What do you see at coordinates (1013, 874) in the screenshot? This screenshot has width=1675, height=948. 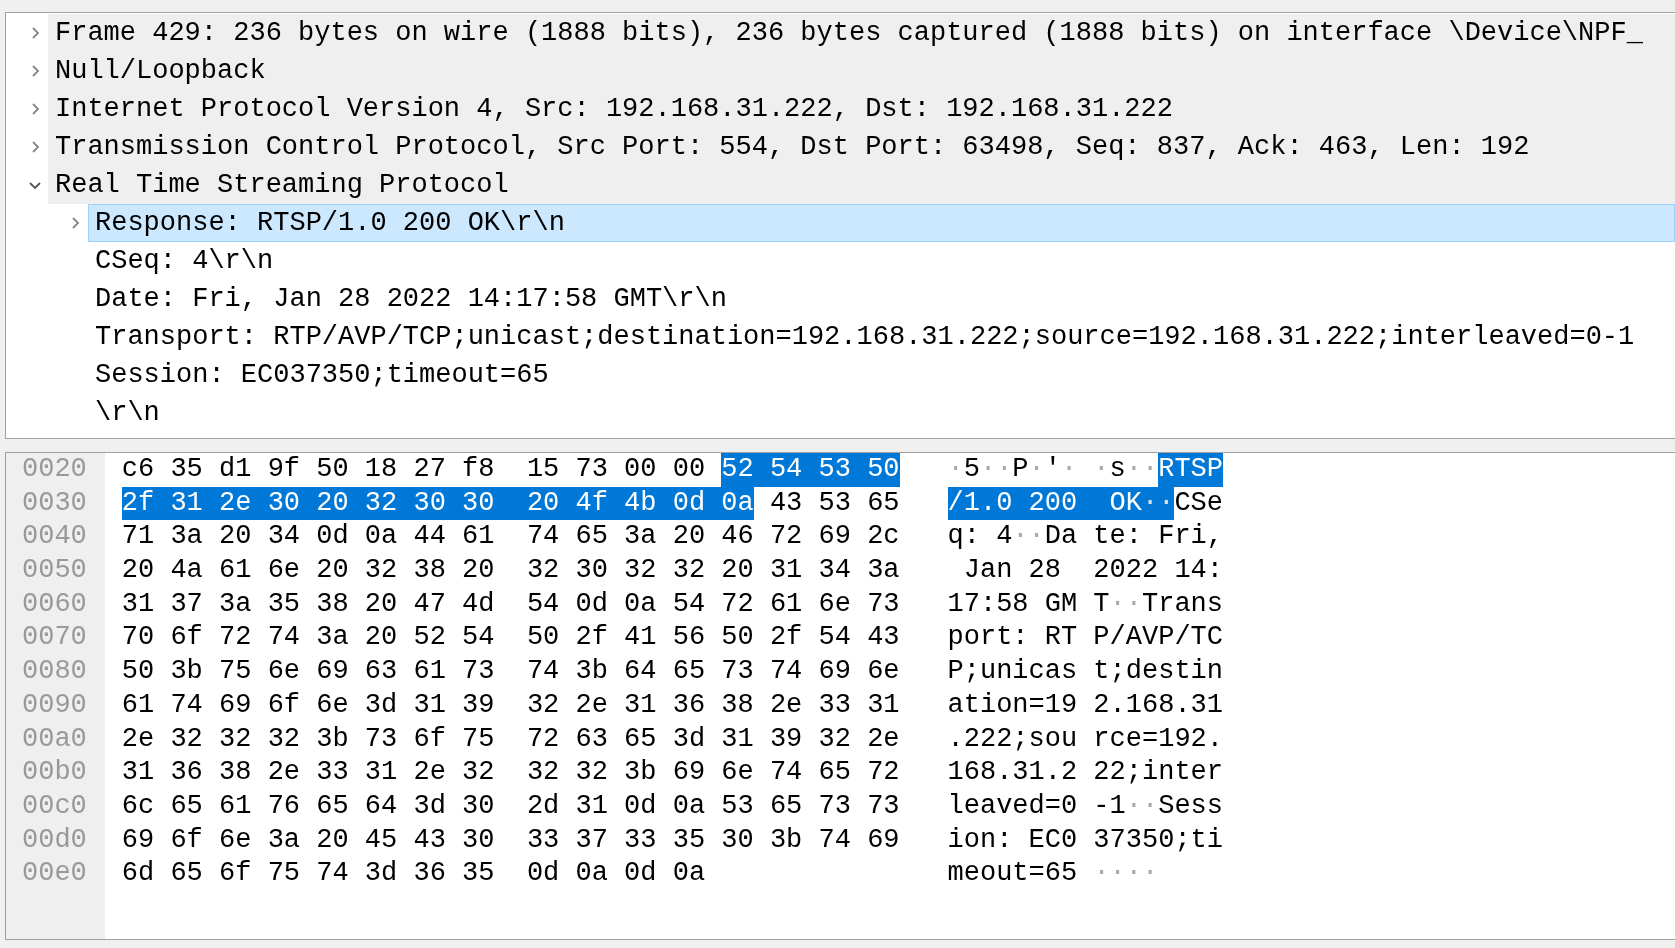 I see `ascii-text: meout=65` at bounding box center [1013, 874].